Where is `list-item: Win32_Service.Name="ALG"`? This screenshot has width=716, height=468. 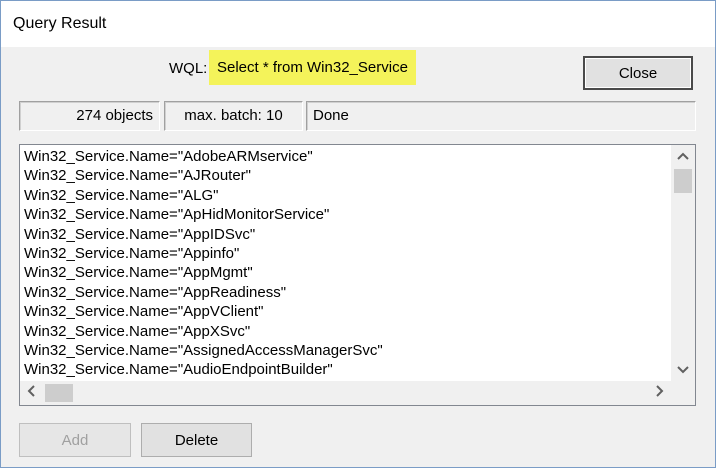 list-item: Win32_Service.Name="ALG" is located at coordinates (344, 195).